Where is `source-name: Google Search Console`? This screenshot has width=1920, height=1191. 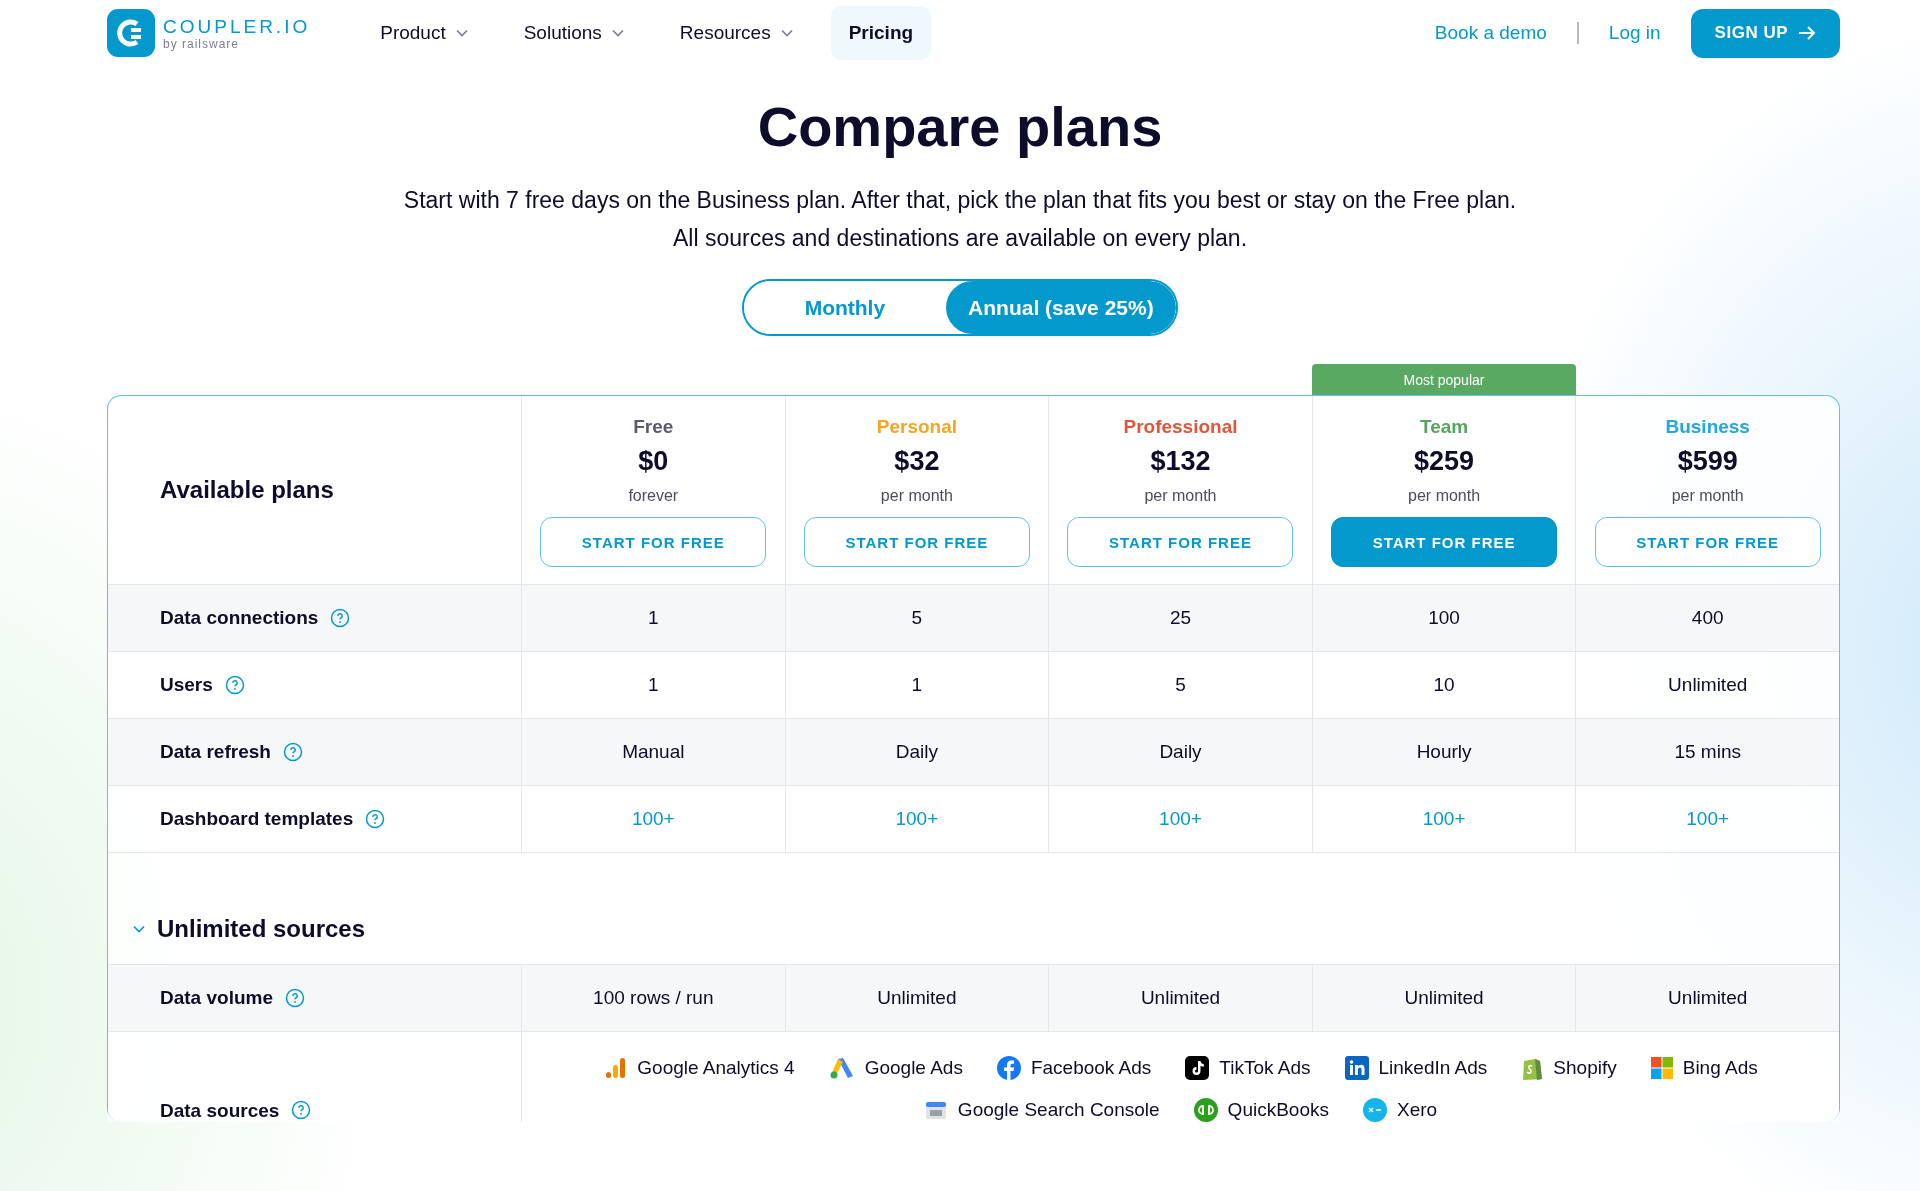 source-name: Google Search Console is located at coordinates (1058, 1109).